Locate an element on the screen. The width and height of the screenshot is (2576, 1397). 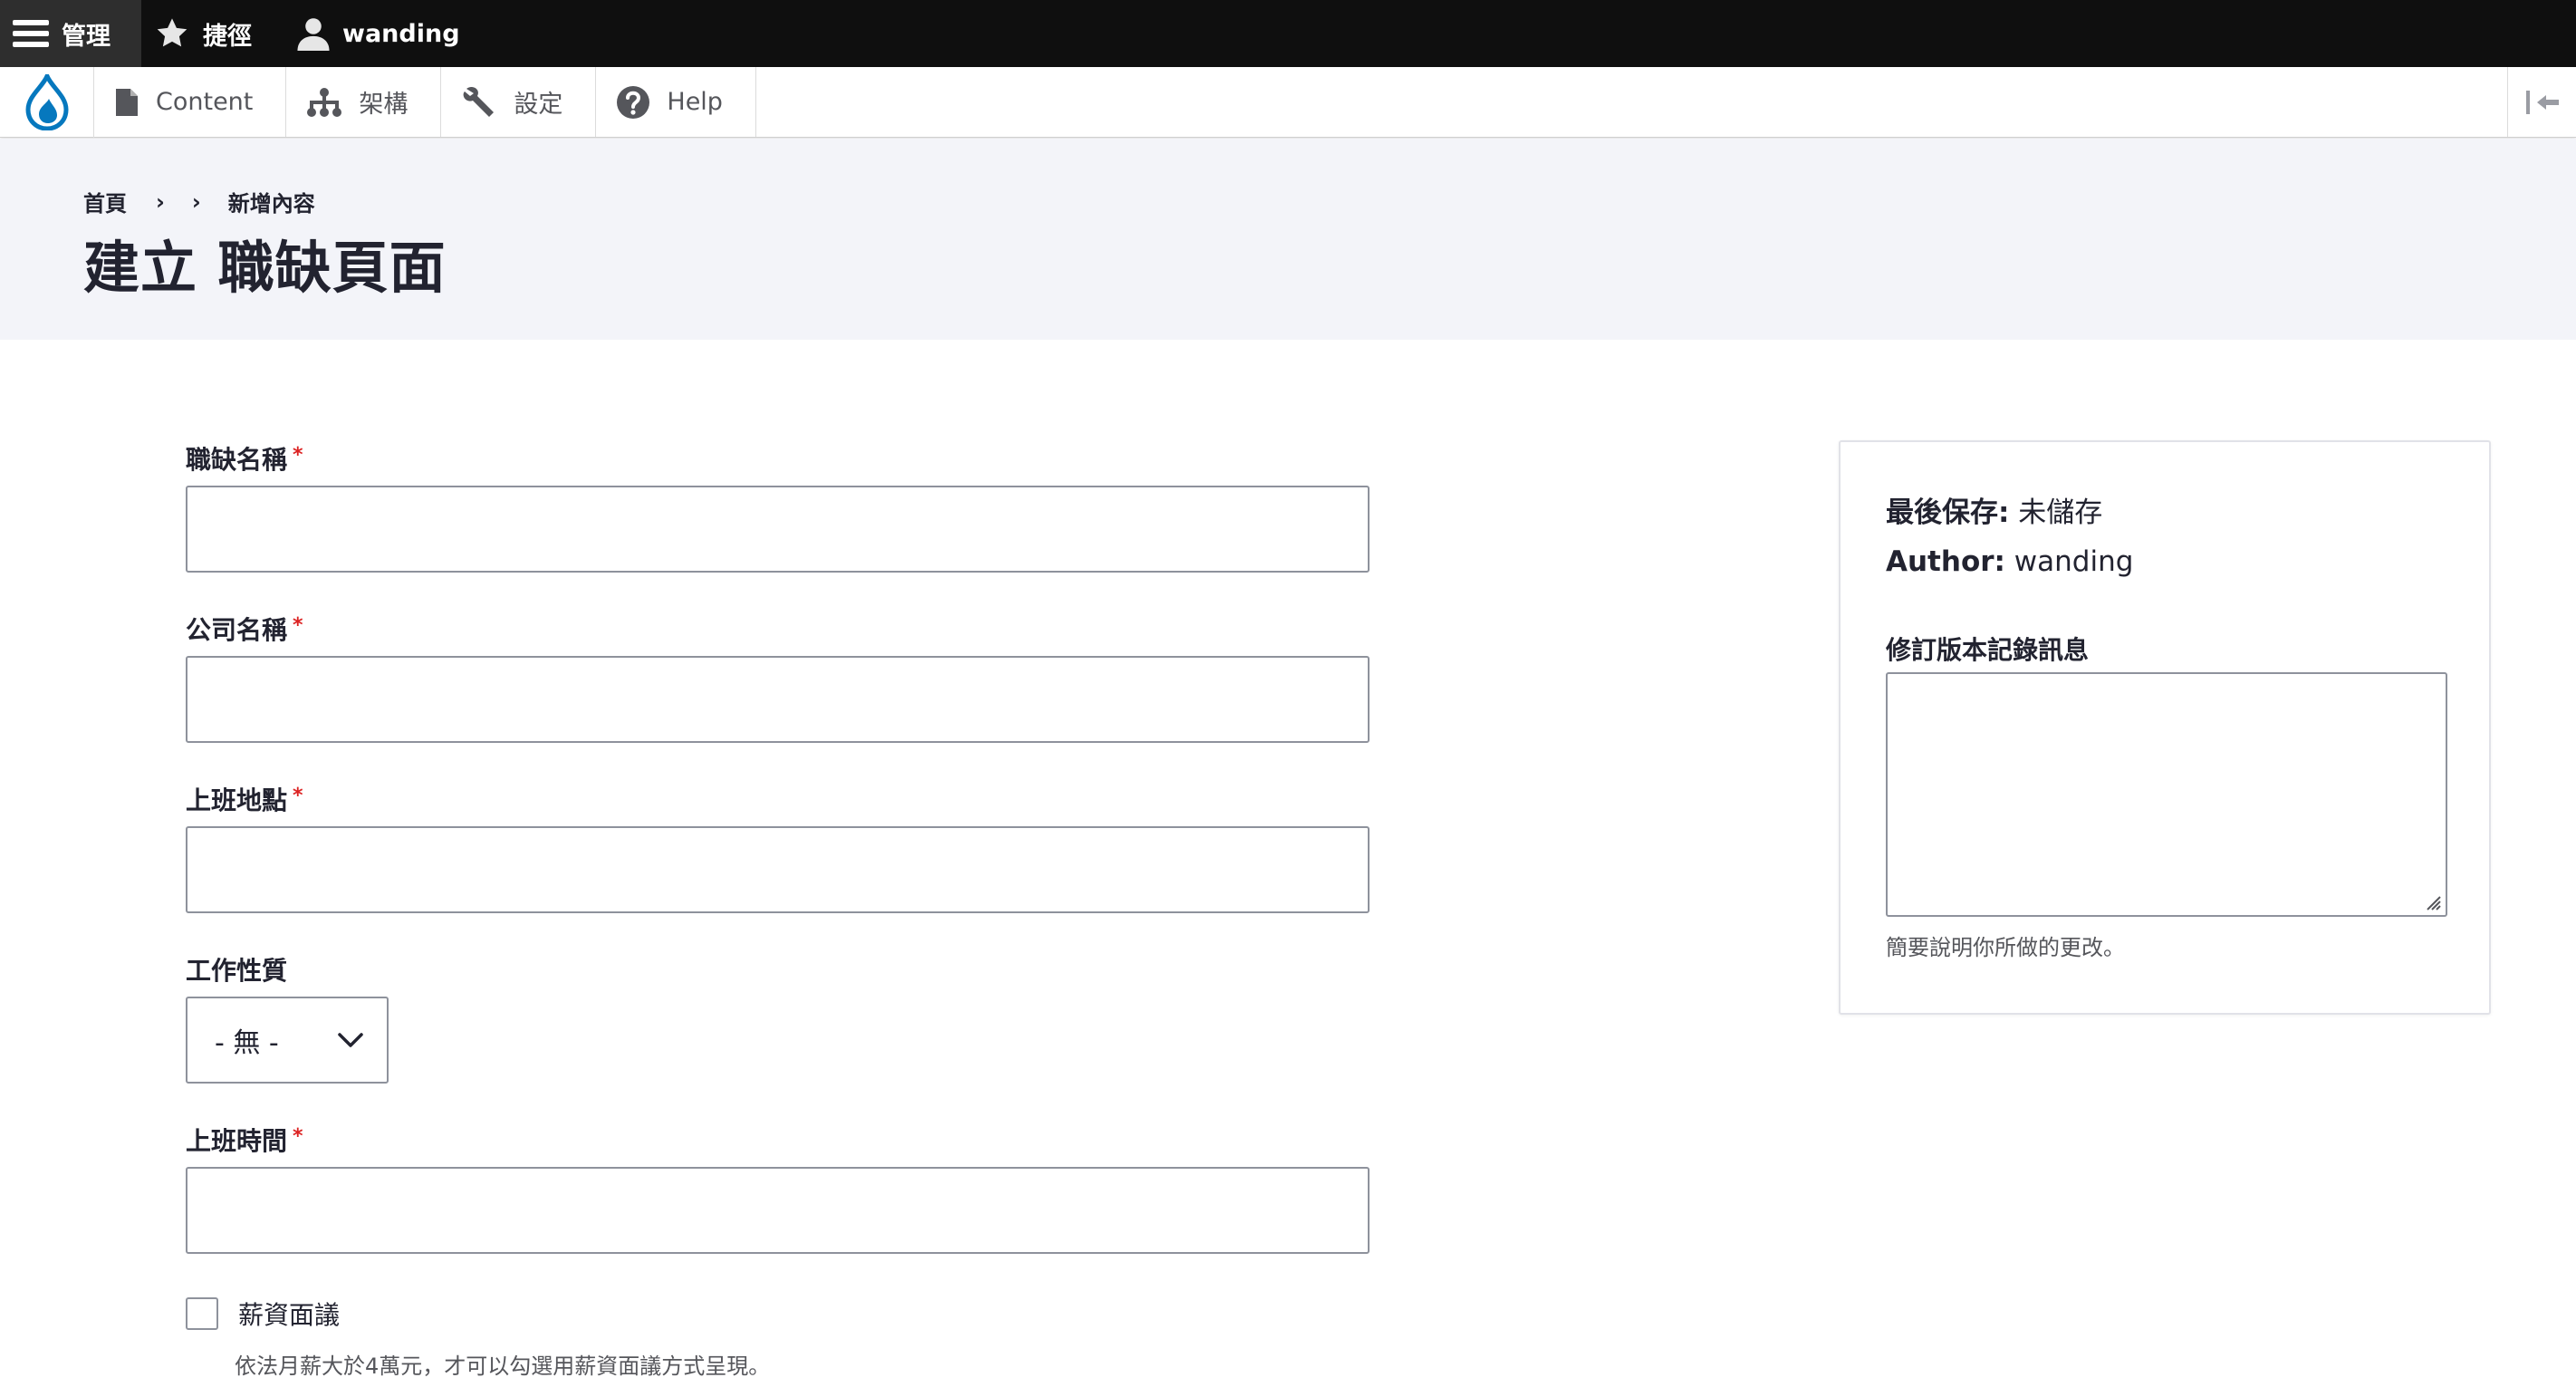
admin-toolbar: 管理 捷徑 wanding is located at coordinates (1288, 33).